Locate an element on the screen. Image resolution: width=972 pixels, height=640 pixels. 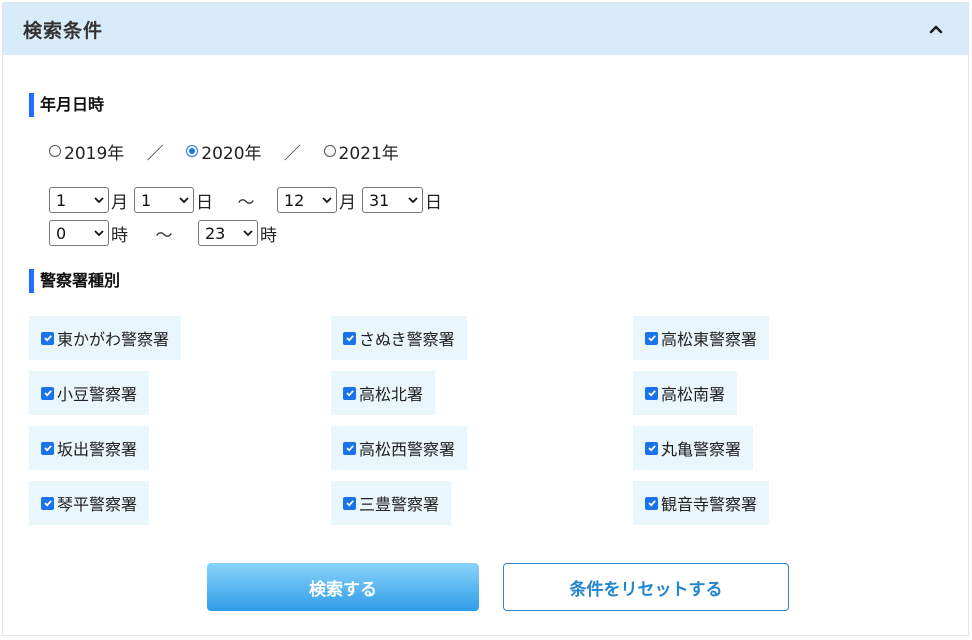
search-button: 検索する is located at coordinates (343, 587).